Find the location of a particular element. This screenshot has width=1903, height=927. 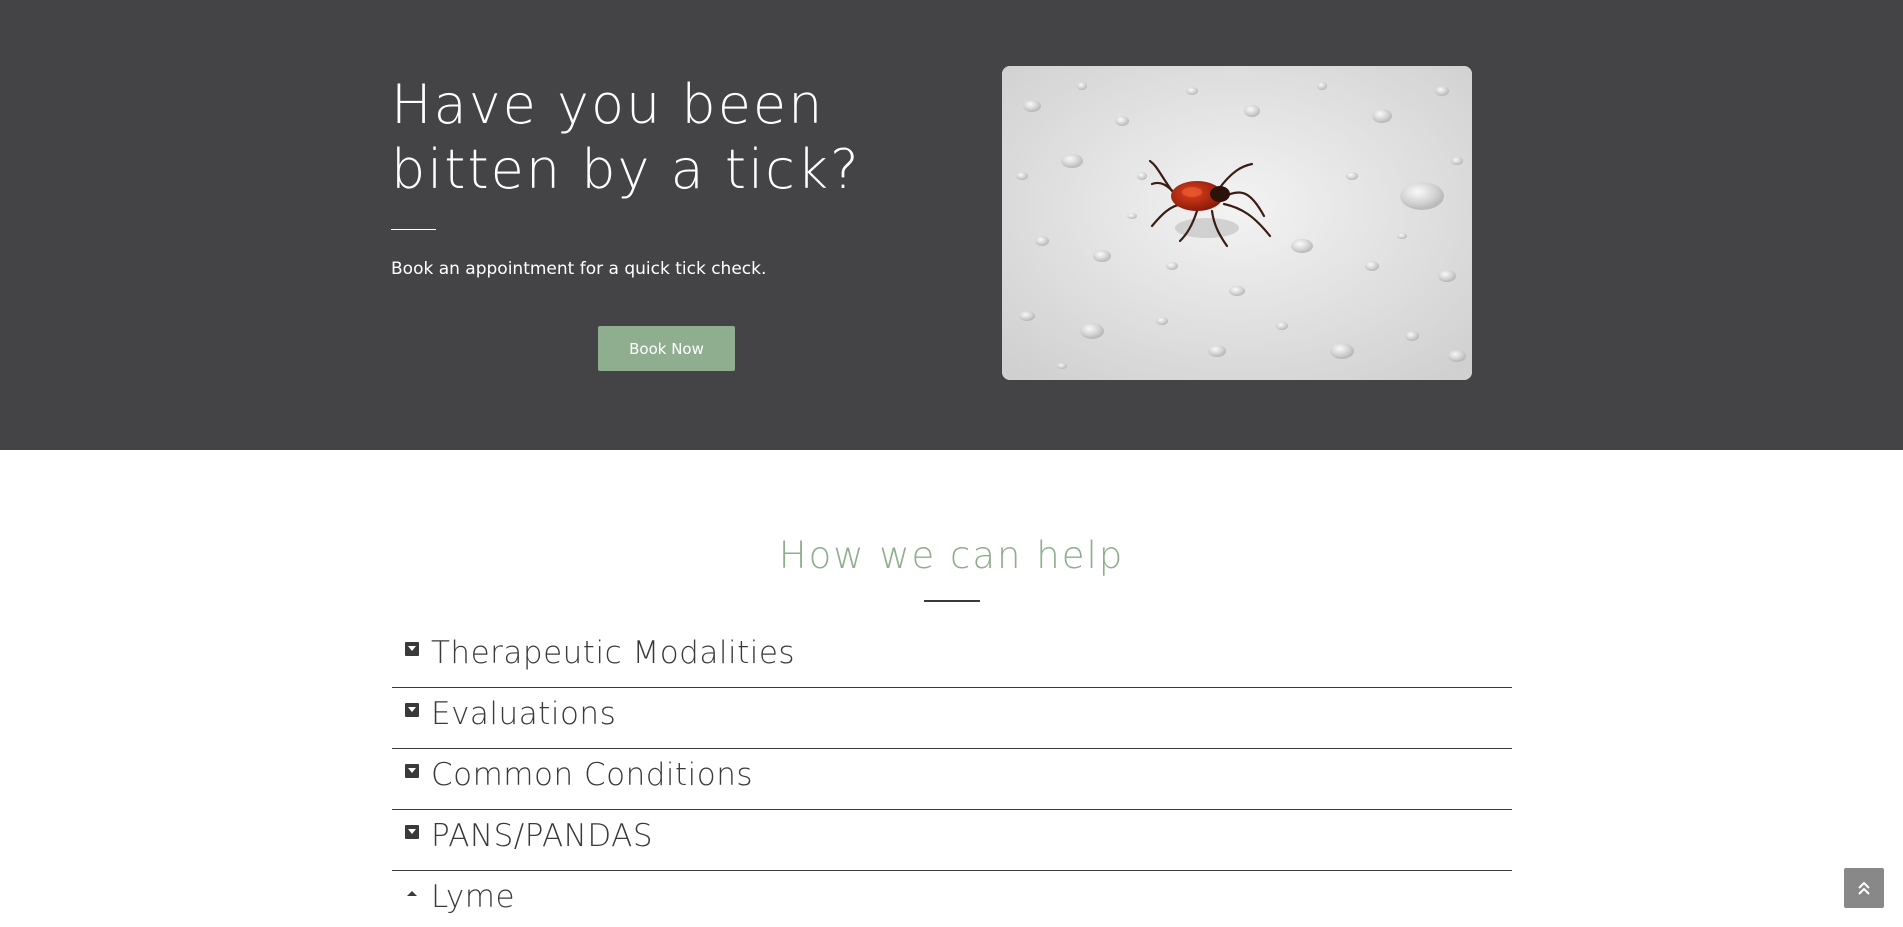

accordion-item-label: Therapeutic Modalities is located at coordinates (613, 653).